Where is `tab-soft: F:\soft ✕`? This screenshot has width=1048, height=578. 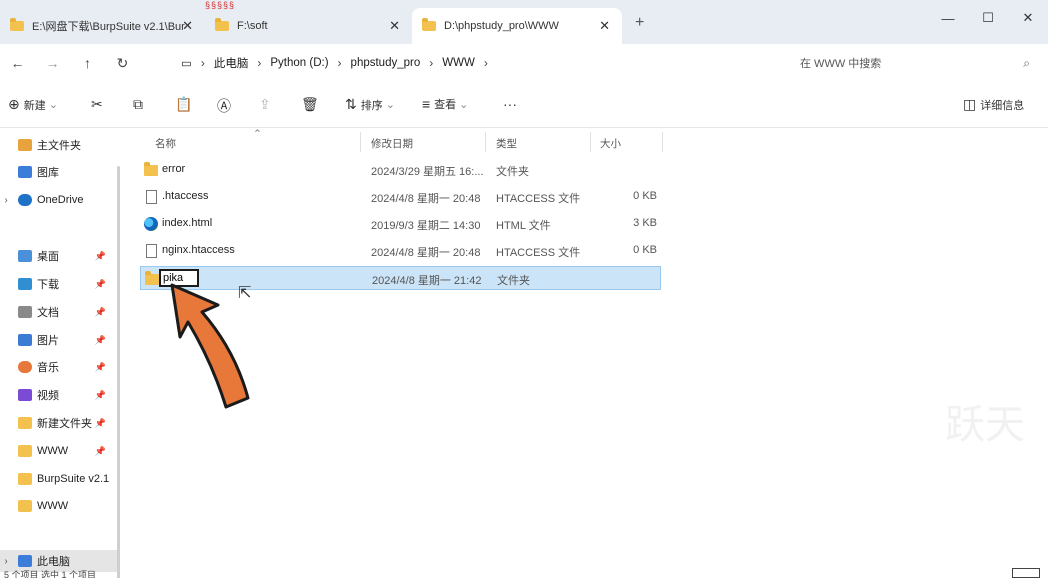 tab-soft: F:\soft ✕ is located at coordinates (308, 26).